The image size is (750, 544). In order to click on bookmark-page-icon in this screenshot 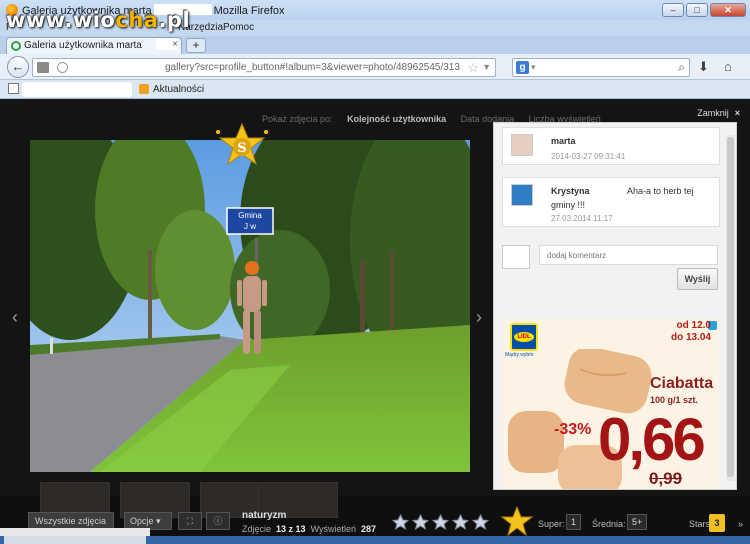, I will do `click(13, 88)`.